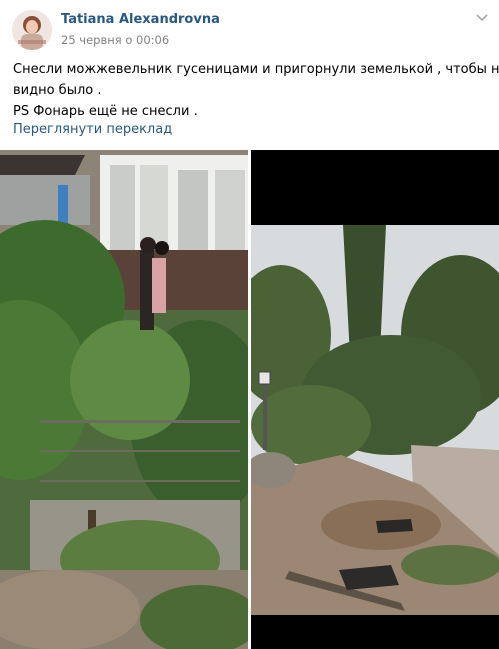  Describe the element at coordinates (115, 40) in the screenshot. I see `post-date: 25 червня о 00:06` at that location.